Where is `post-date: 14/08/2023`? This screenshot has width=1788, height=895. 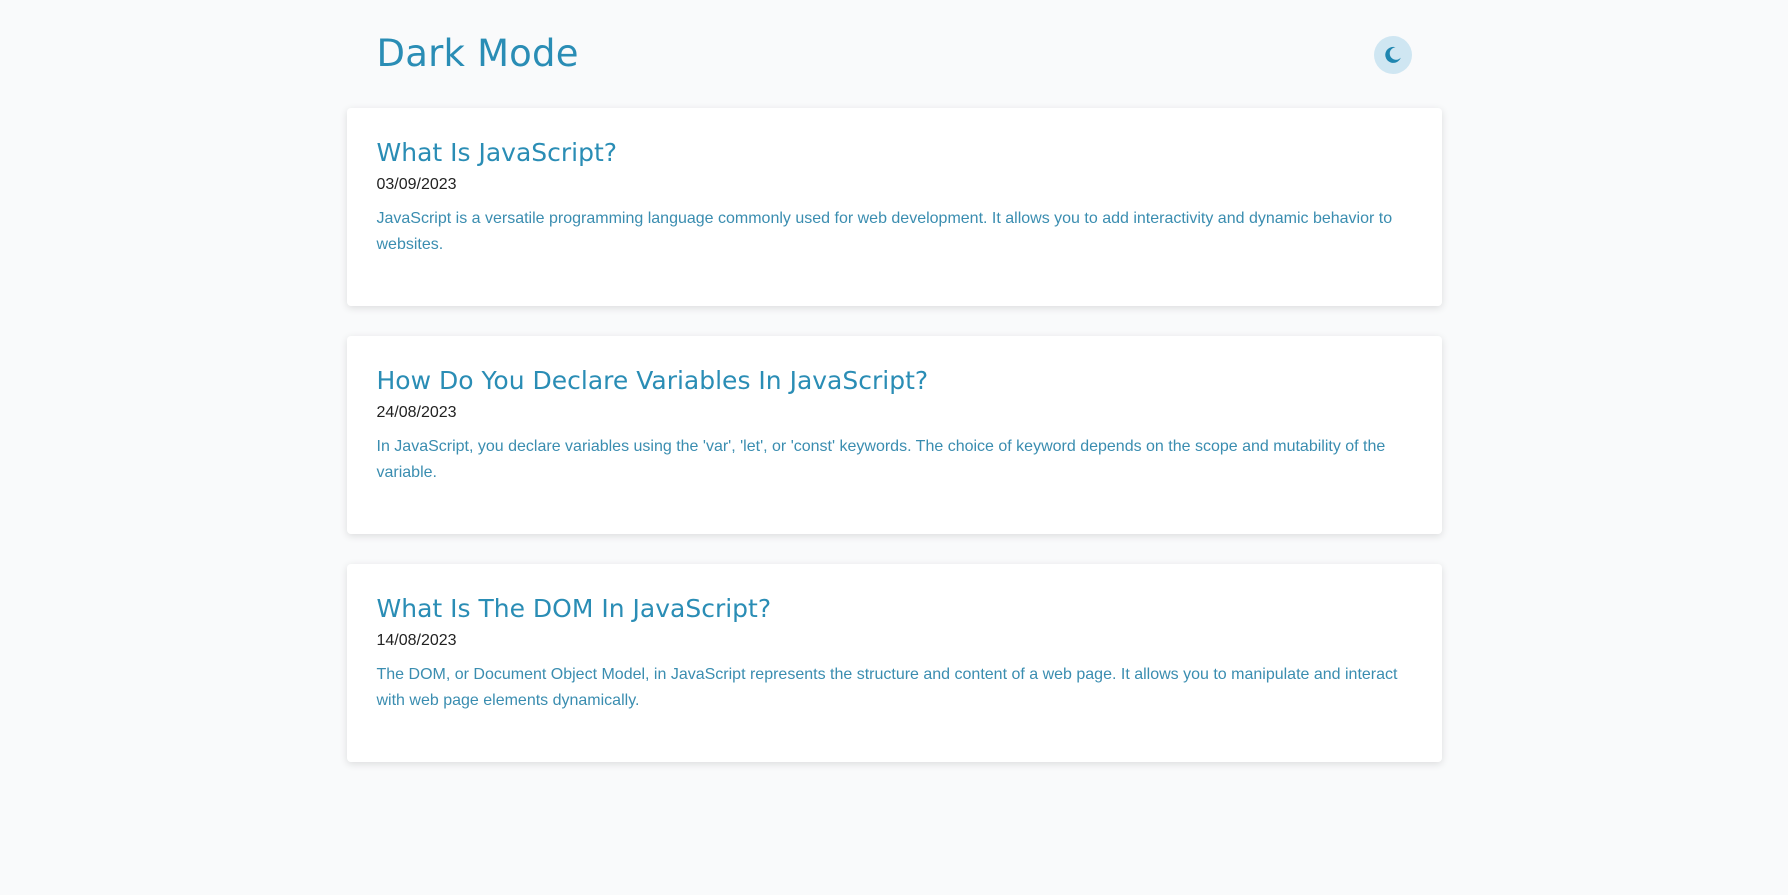
post-date: 14/08/2023 is located at coordinates (416, 640).